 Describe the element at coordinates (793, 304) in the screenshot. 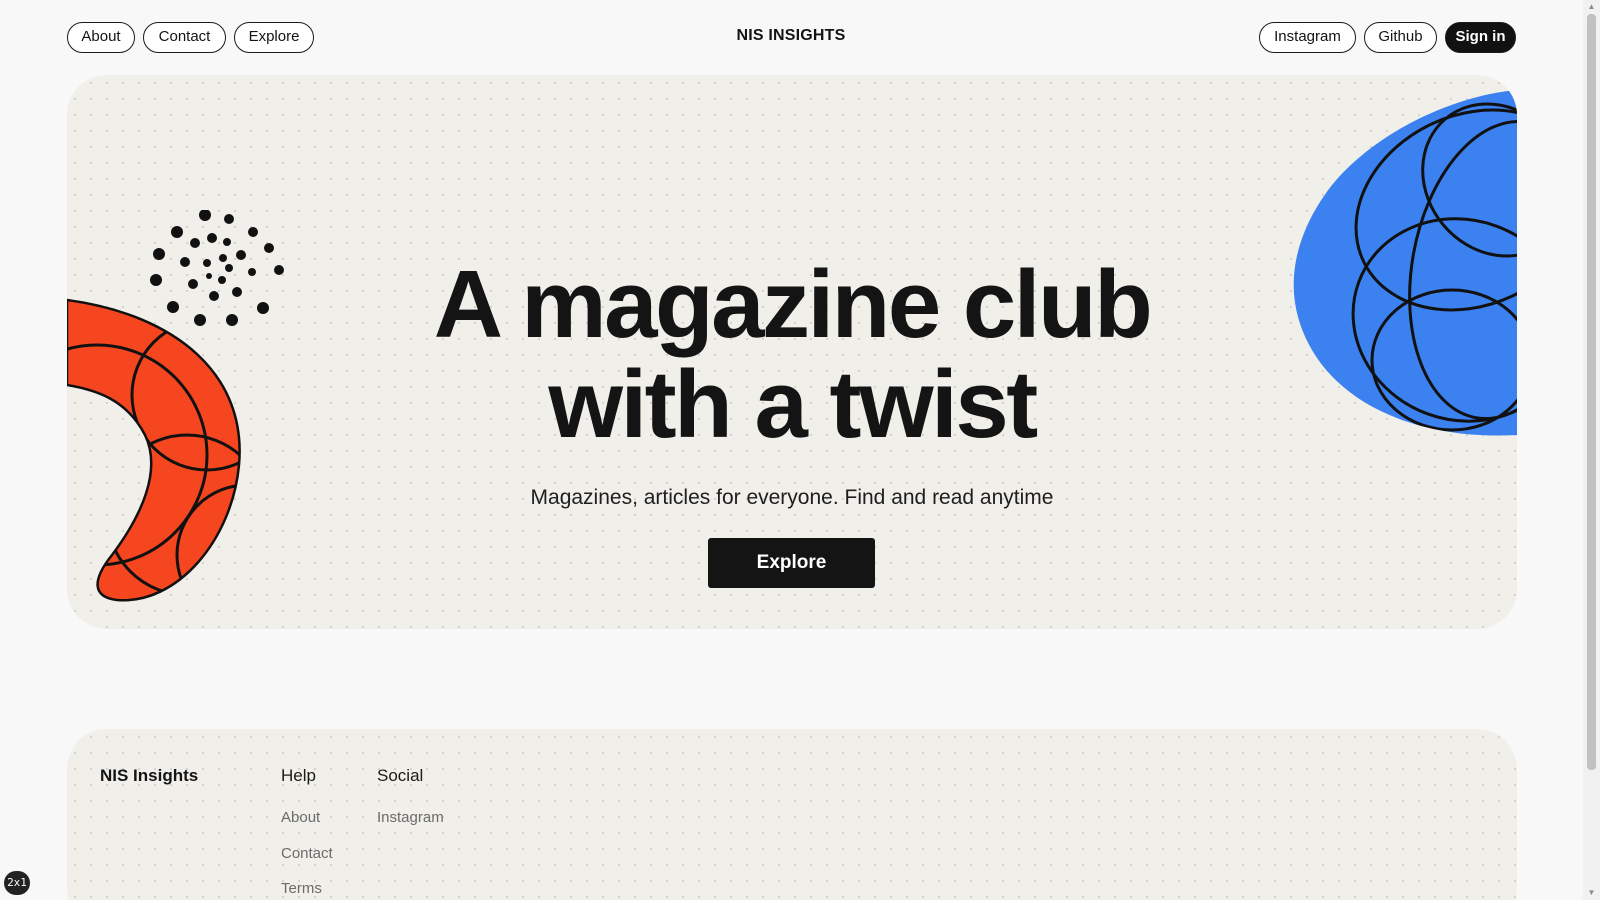

I see `hero-headline-line1: A magazine club` at that location.